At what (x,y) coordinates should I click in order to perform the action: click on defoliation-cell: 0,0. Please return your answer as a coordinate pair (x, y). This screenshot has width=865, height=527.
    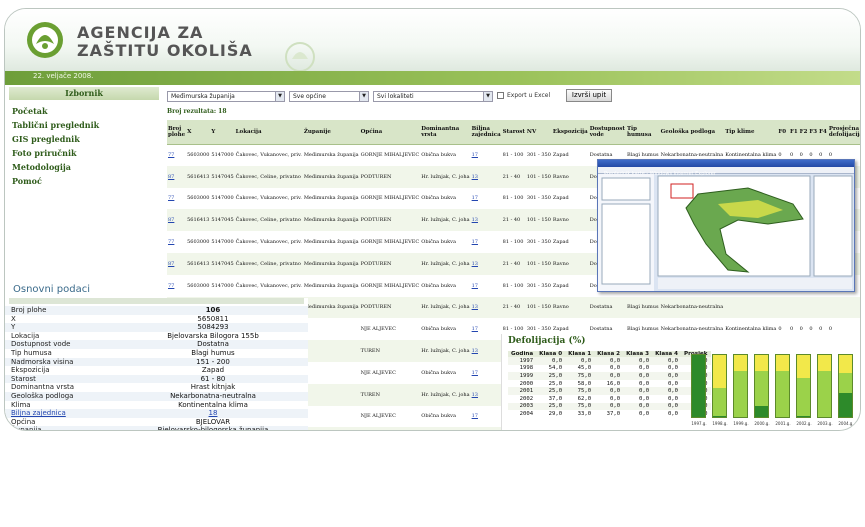
    Looking at the image, I should click on (644, 368).